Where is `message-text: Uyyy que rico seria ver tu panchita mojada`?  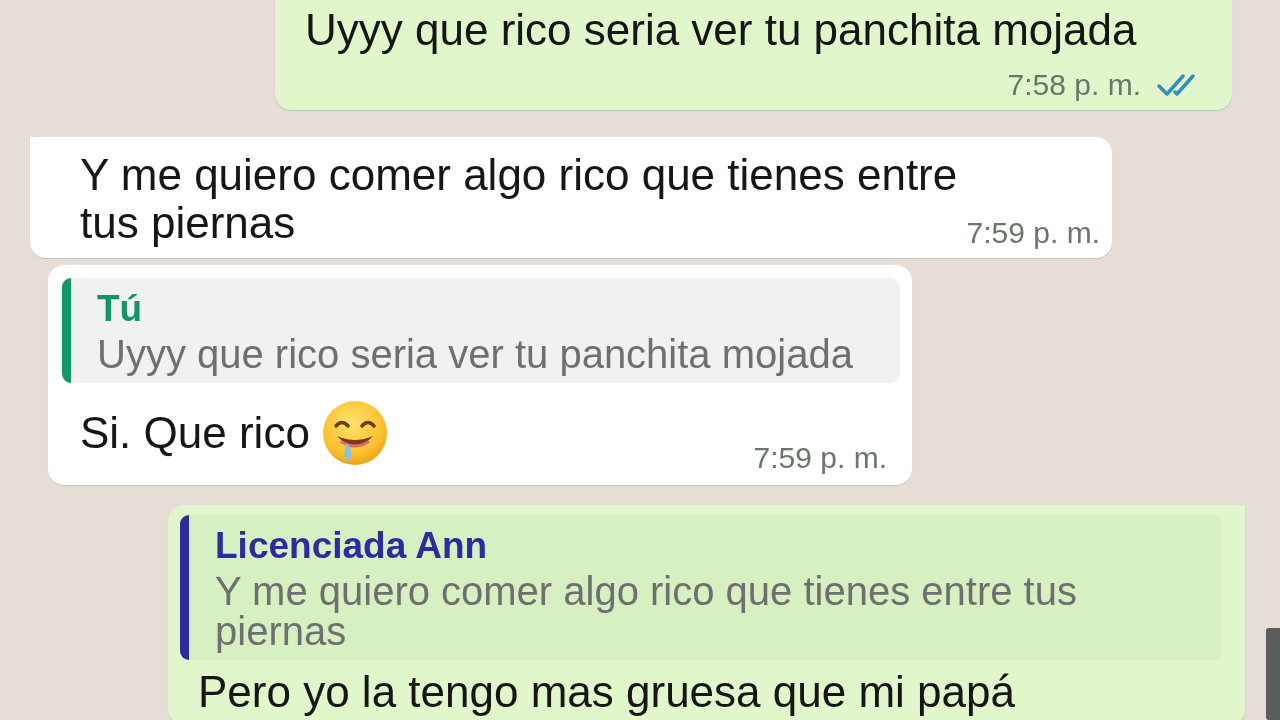
message-text: Uyyy que rico seria ver tu panchita mojada is located at coordinates (721, 30).